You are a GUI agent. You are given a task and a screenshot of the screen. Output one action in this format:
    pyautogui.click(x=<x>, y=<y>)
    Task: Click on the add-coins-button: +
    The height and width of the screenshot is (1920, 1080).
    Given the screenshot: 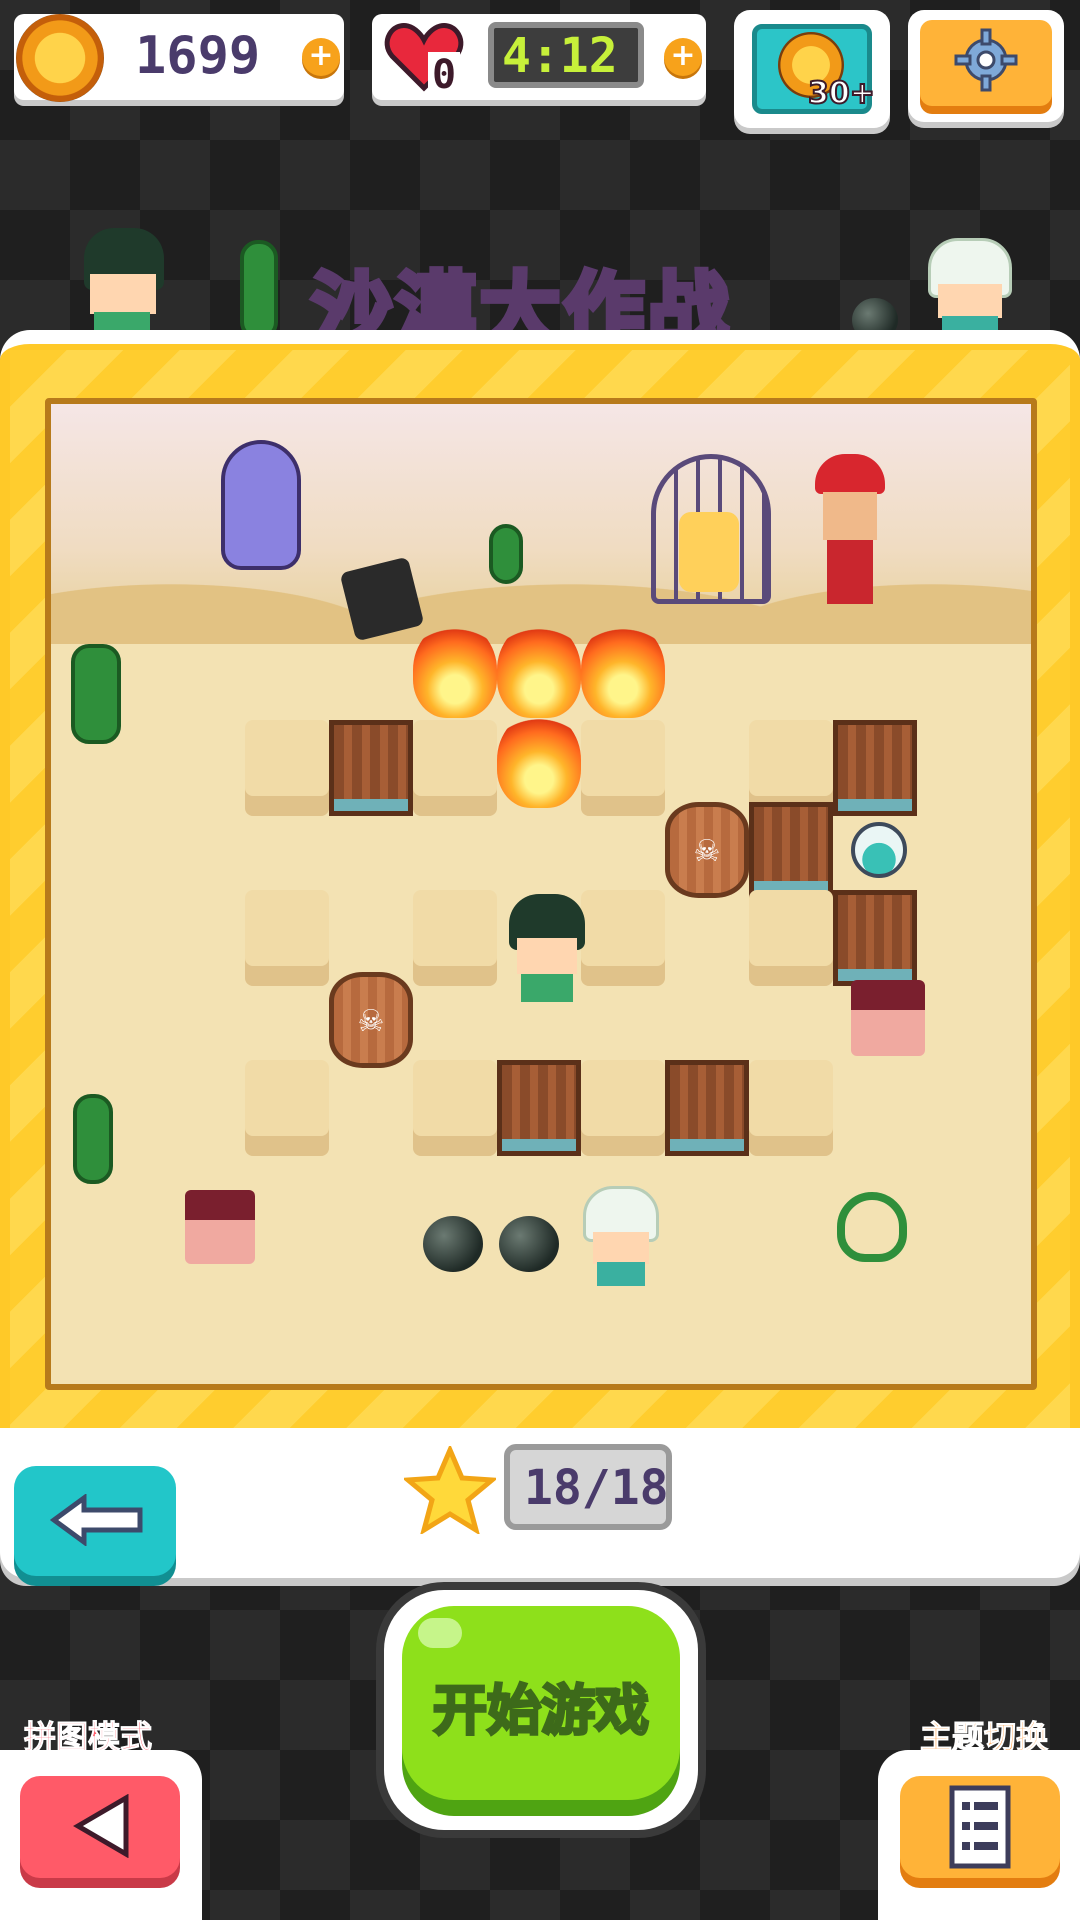 What is the action you would take?
    pyautogui.click(x=321, y=57)
    